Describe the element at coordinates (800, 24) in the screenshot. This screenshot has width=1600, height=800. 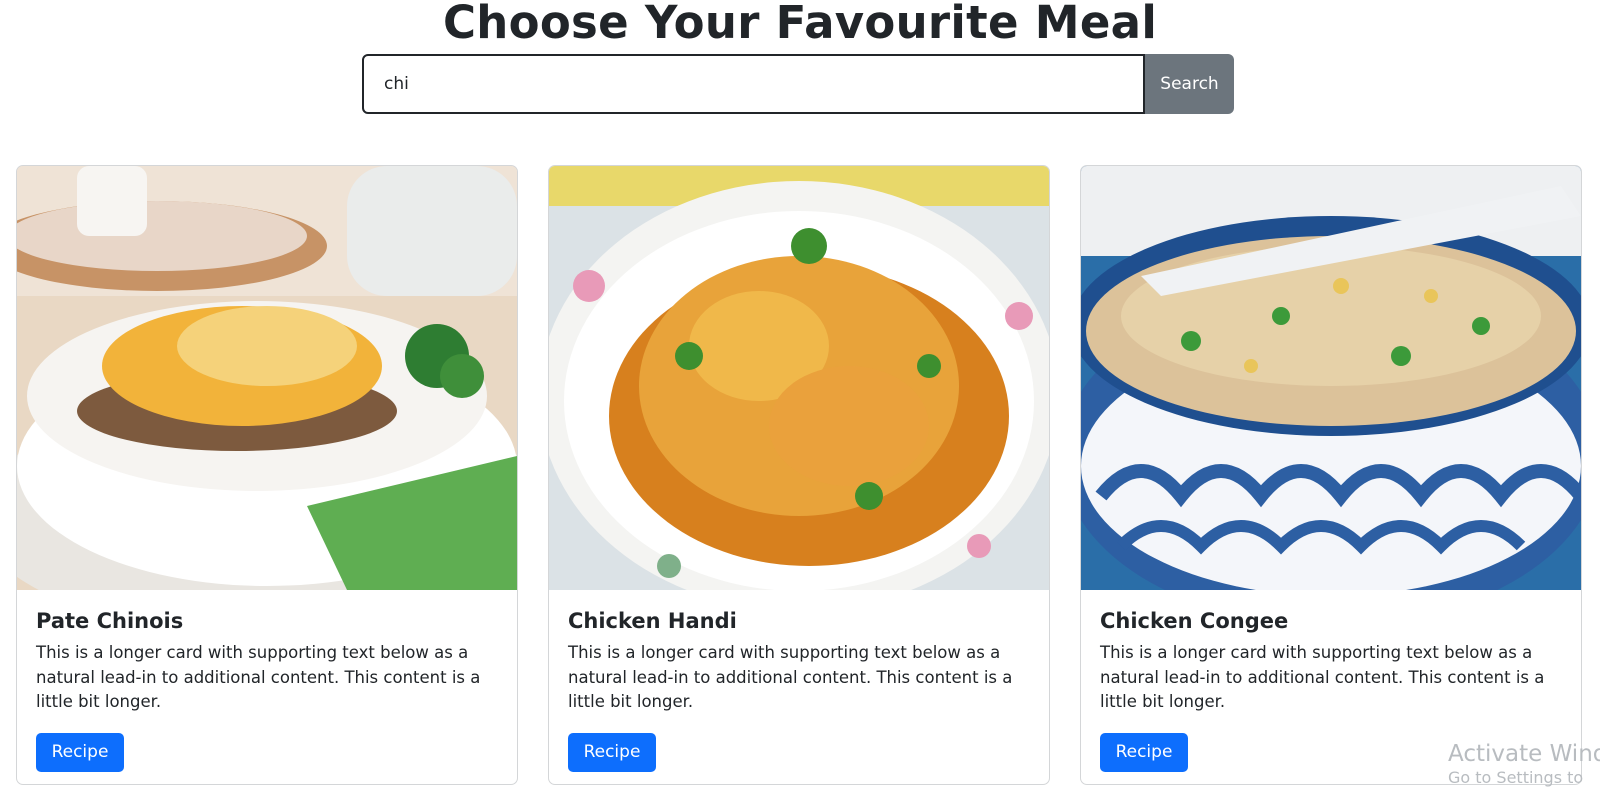
I see `page-title: Choose Your Favourite Meal` at that location.